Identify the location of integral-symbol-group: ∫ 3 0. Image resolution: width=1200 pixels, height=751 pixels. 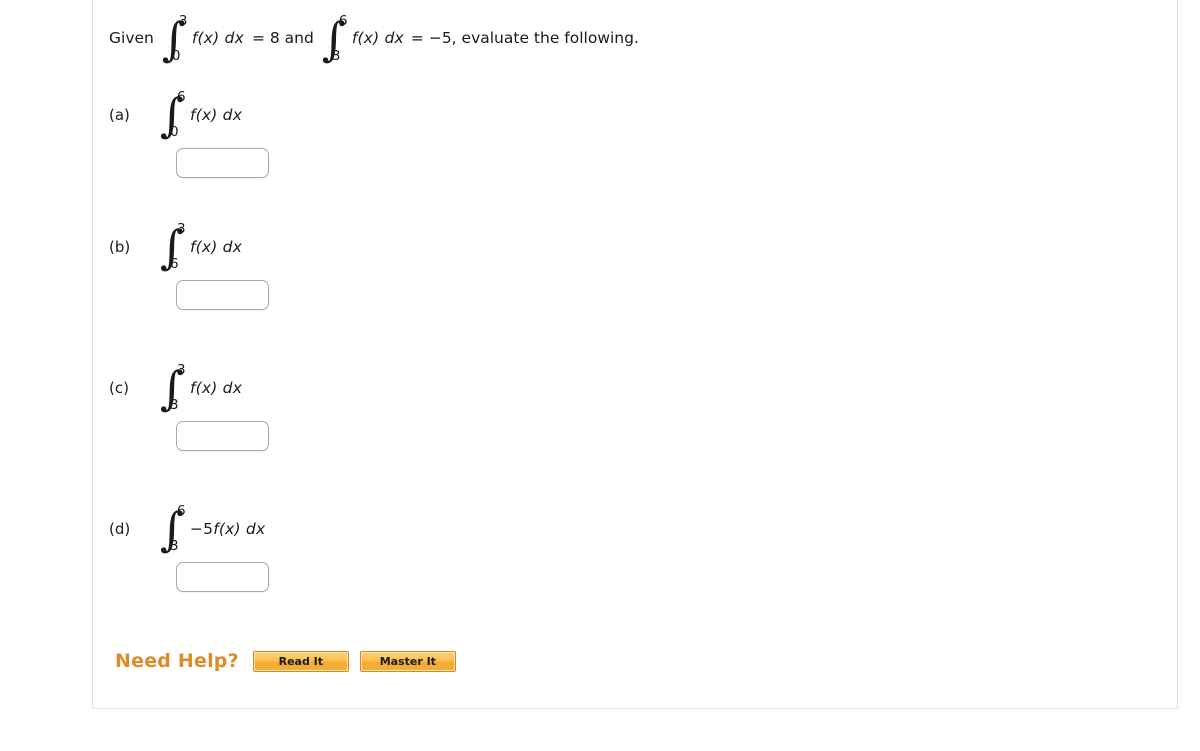
(175, 38).